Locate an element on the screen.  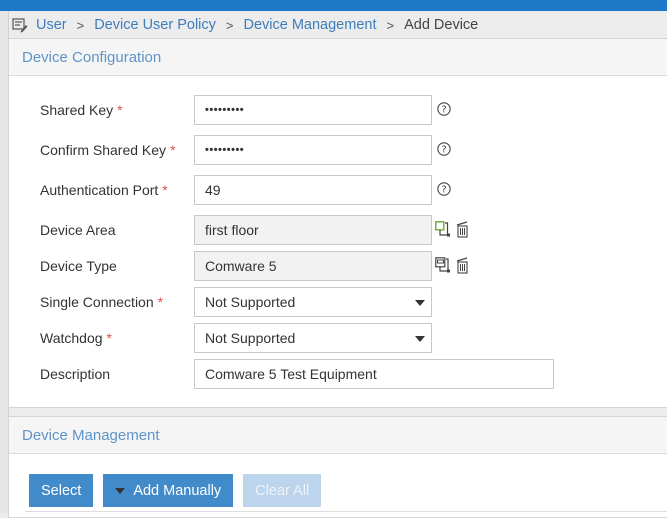
device-management-toolbar: Select Add Manually Clear All is located at coordinates (175, 490).